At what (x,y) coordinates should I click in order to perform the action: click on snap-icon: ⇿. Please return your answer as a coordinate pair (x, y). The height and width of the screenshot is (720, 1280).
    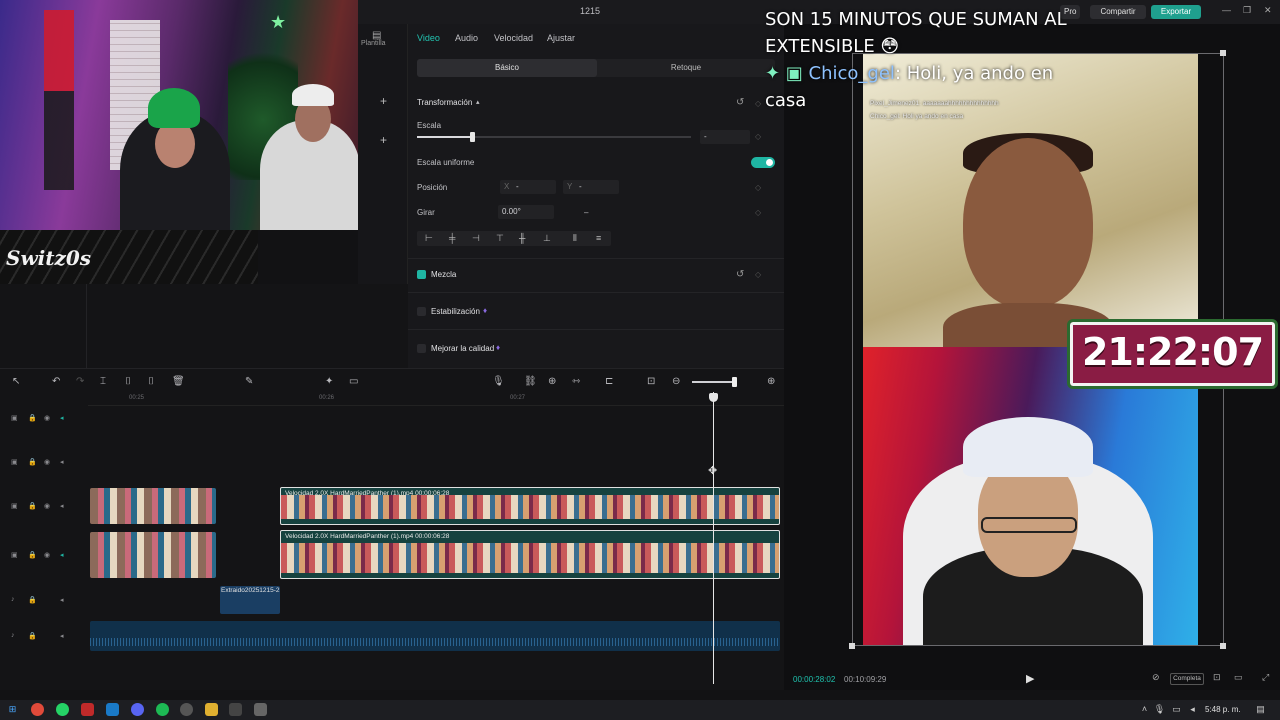
    Looking at the image, I should click on (576, 381).